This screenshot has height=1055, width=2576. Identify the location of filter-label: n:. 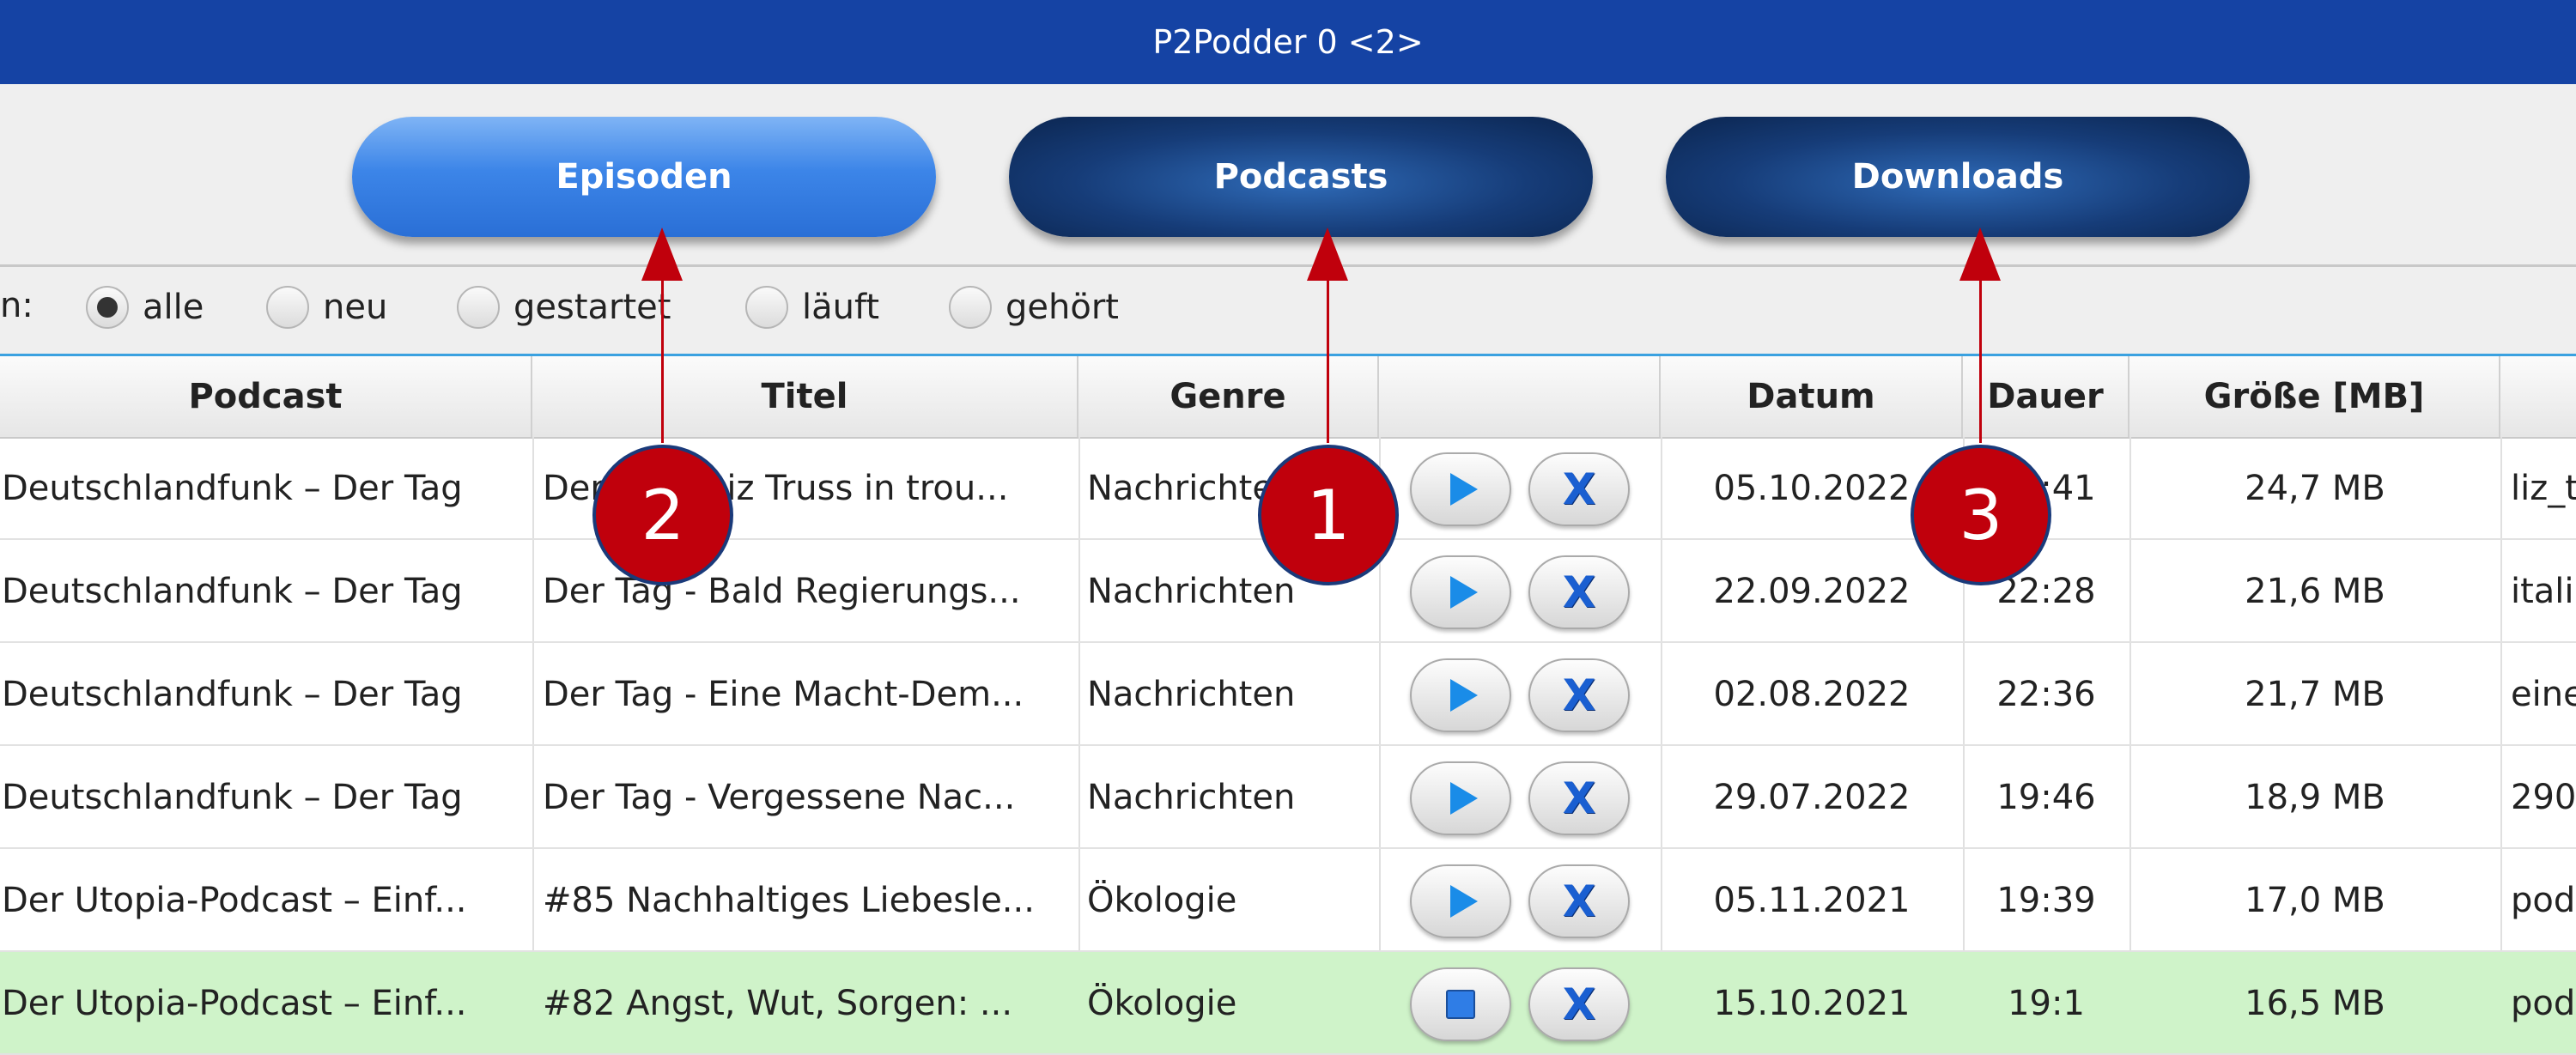
(16, 305).